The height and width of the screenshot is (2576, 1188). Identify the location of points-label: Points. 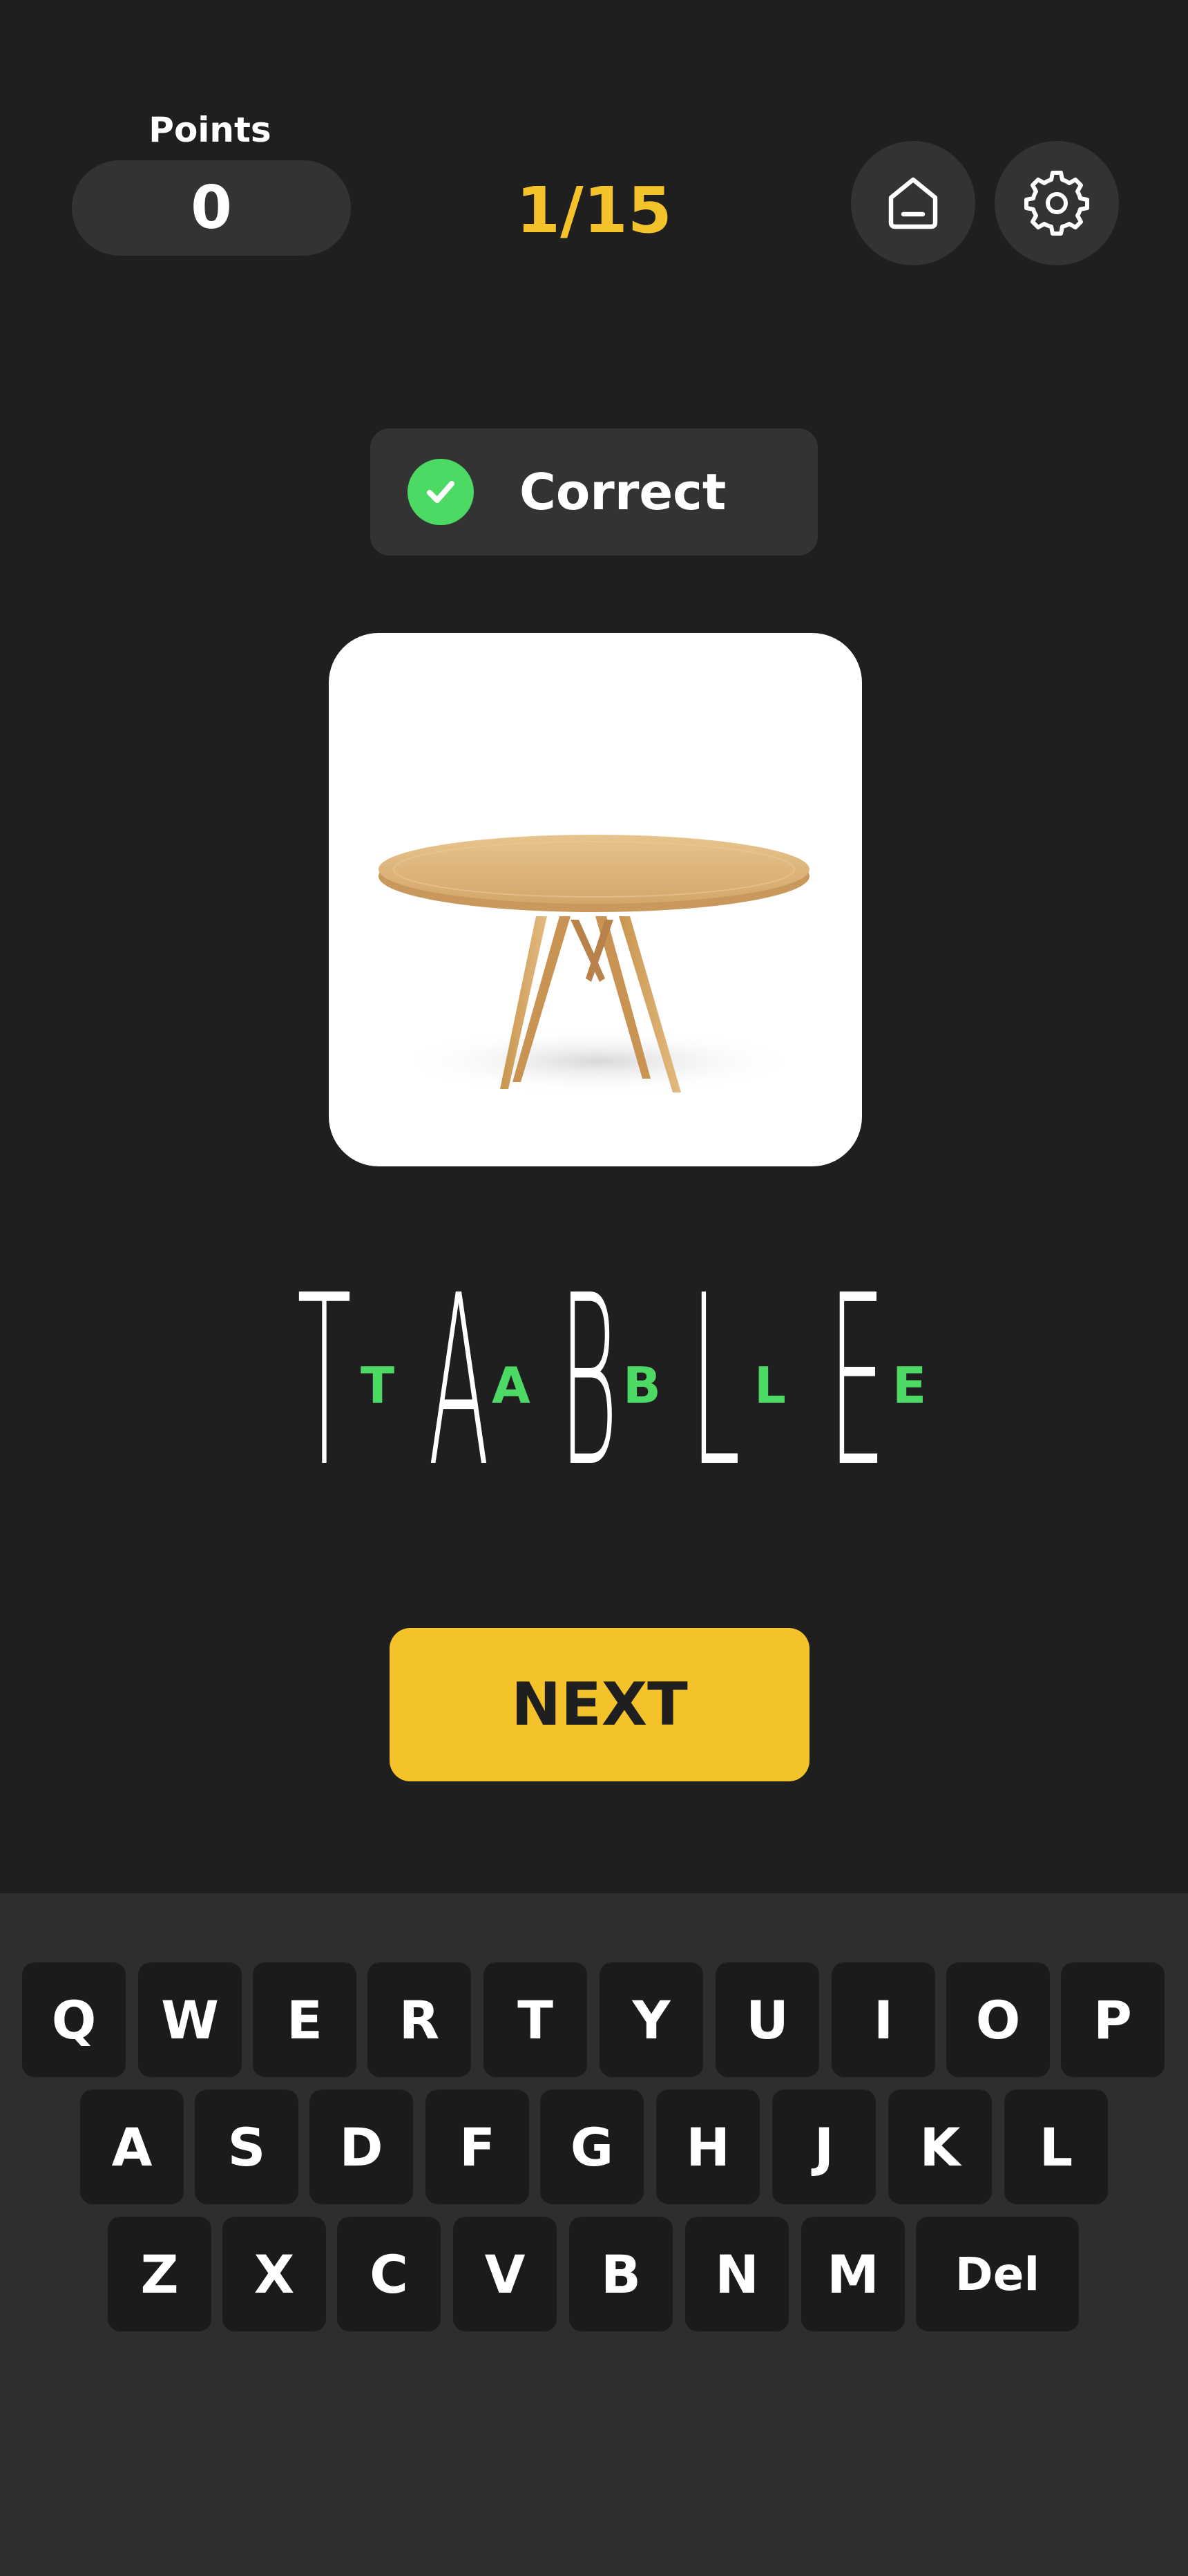
(209, 130).